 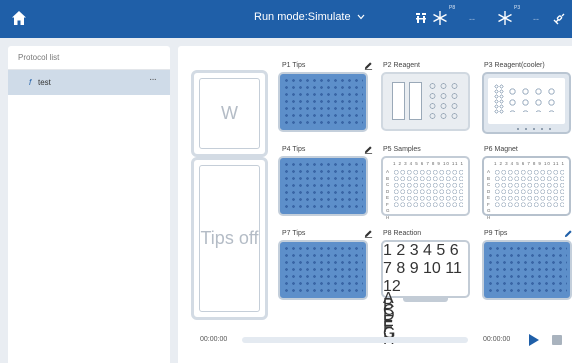 What do you see at coordinates (402, 233) in the screenshot?
I see `slot-label-p8: P8 Reaction` at bounding box center [402, 233].